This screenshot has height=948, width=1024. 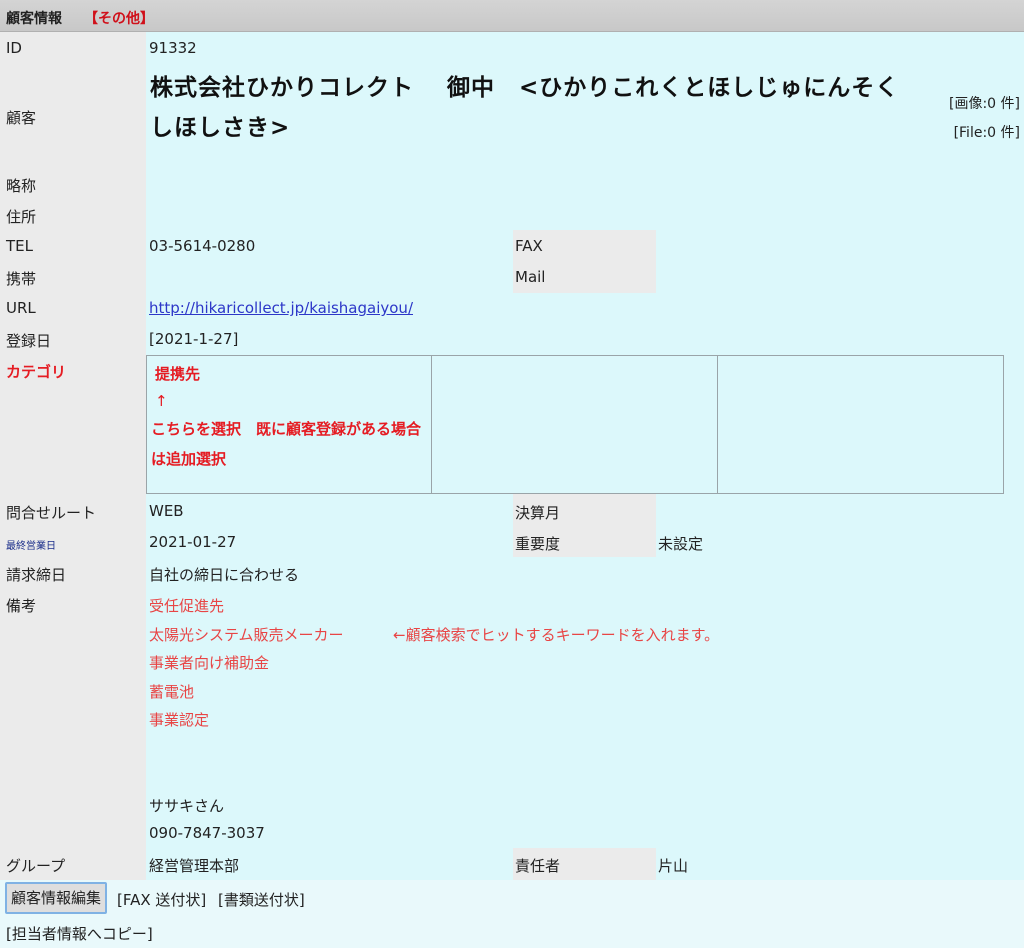 What do you see at coordinates (529, 246) in the screenshot?
I see `fax-label: FAX` at bounding box center [529, 246].